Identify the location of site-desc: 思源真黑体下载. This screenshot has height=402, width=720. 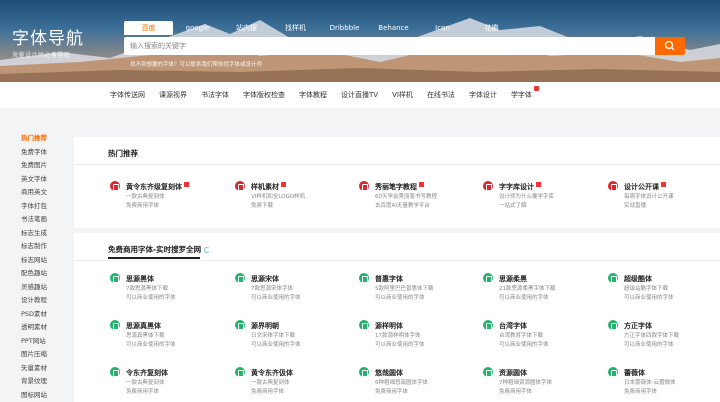
(145, 336).